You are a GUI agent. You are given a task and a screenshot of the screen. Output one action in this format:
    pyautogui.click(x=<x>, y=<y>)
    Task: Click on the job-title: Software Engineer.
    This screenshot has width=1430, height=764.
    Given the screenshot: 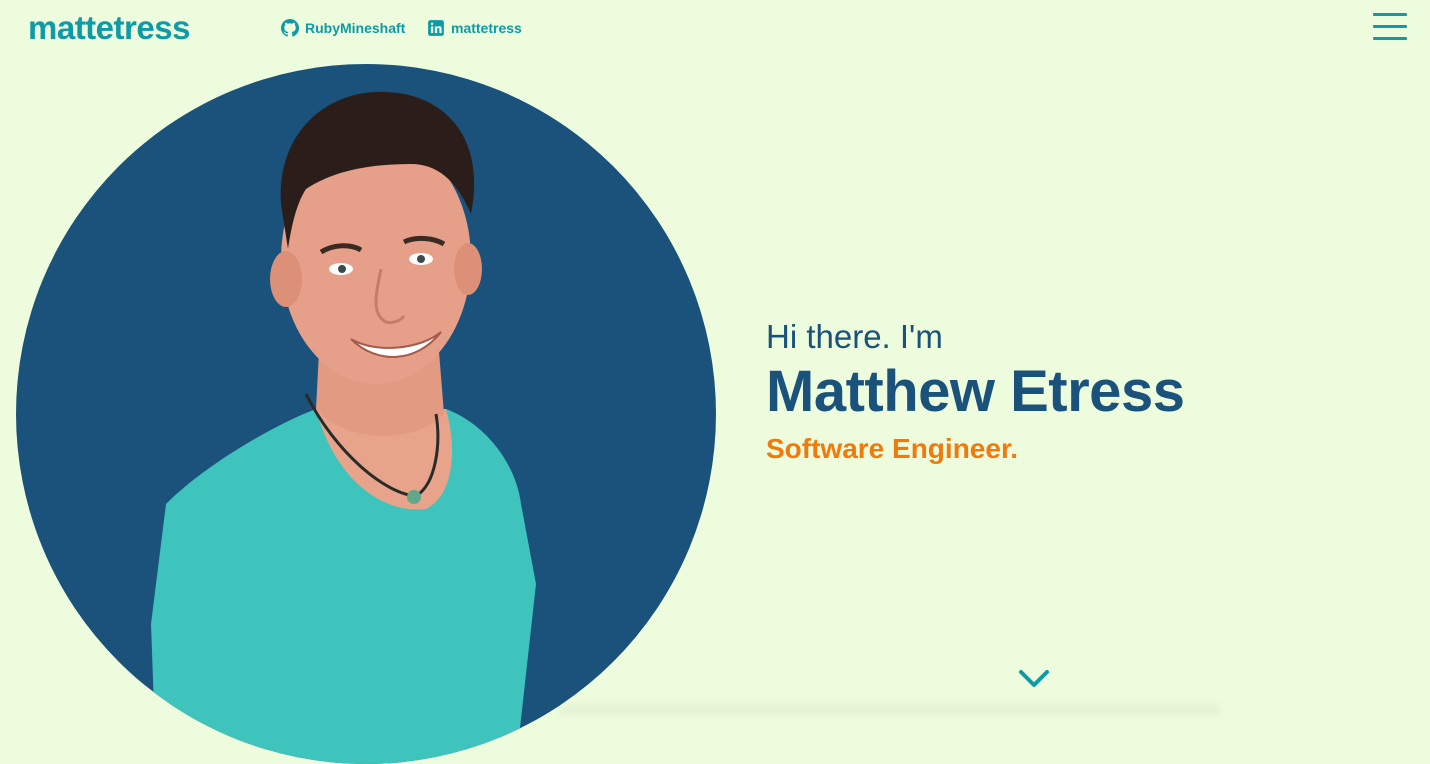 What is the action you would take?
    pyautogui.click(x=892, y=448)
    